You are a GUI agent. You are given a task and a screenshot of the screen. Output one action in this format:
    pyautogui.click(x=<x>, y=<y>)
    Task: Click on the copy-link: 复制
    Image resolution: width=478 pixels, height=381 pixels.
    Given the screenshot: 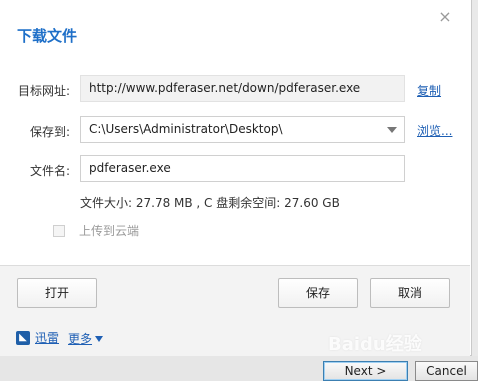 What is the action you would take?
    pyautogui.click(x=429, y=90)
    